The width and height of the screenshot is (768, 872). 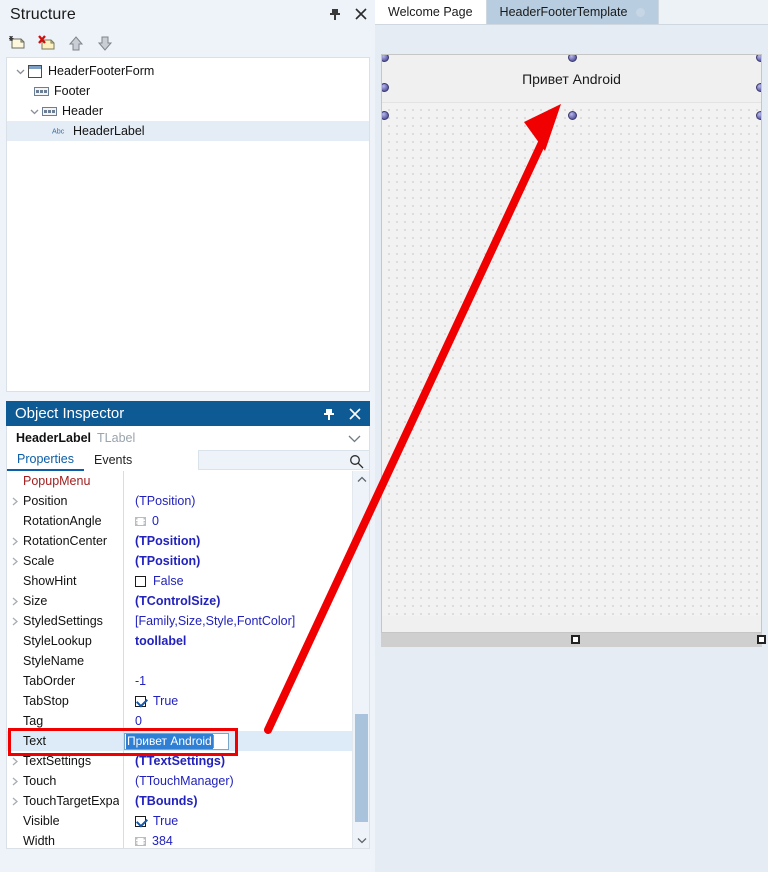 What do you see at coordinates (758, 115) in the screenshot?
I see `selection-handle-bottom-right` at bounding box center [758, 115].